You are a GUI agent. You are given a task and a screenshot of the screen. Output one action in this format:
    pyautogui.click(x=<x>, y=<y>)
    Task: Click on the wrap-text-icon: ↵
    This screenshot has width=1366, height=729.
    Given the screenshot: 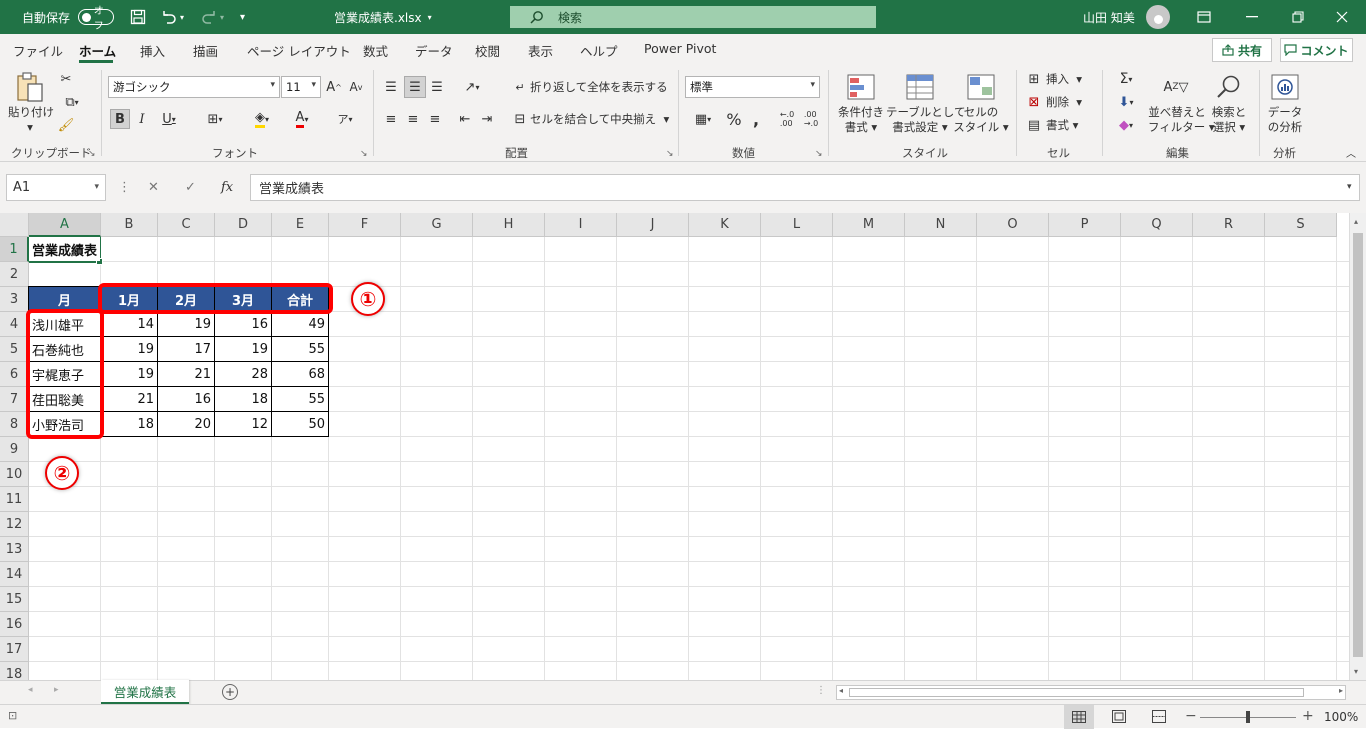 What is the action you would take?
    pyautogui.click(x=520, y=87)
    